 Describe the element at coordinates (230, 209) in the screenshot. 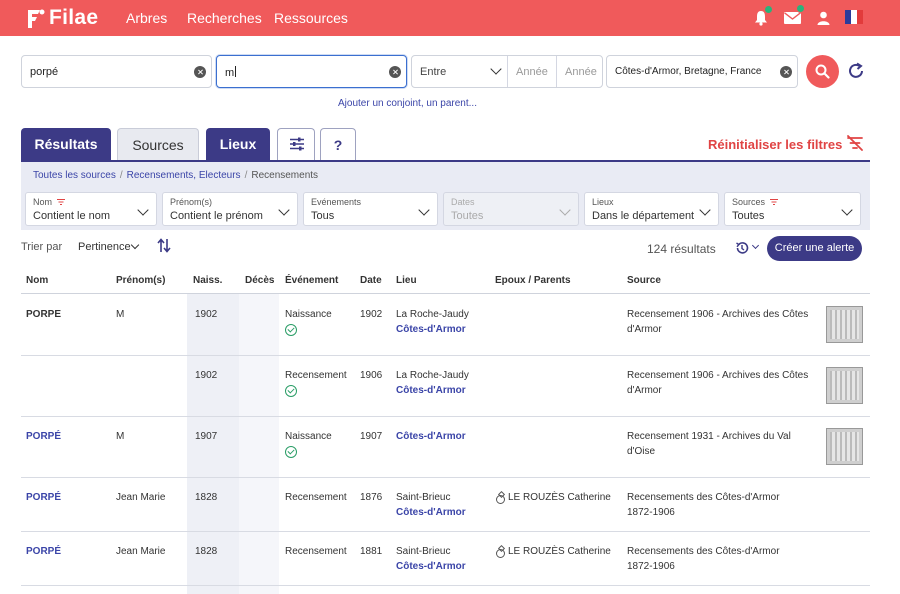

I see `filter-prenom: Prénom(s) Contient le prénom` at that location.